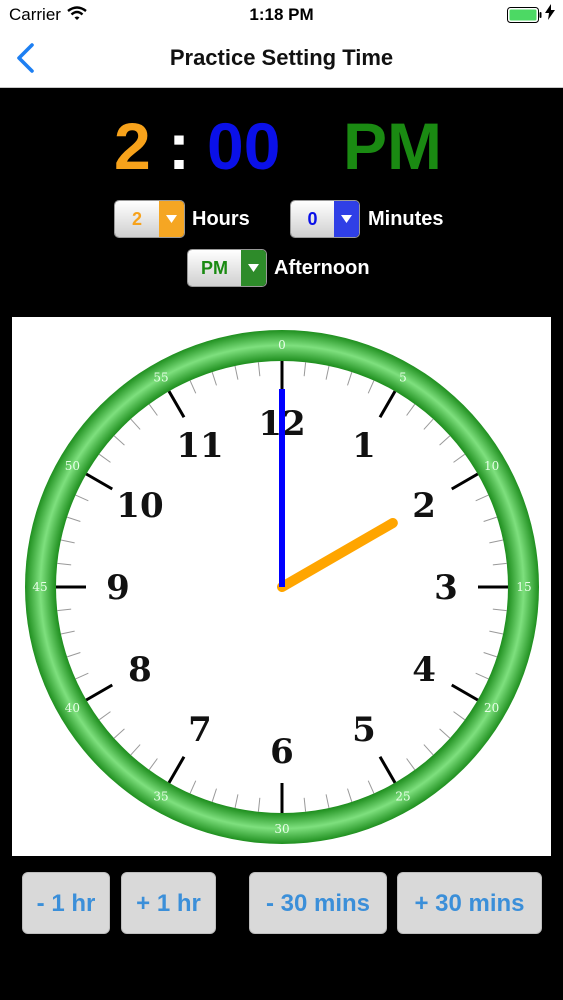 This screenshot has height=1000, width=563. Describe the element at coordinates (214, 268) in the screenshot. I see `period-dropdown-value: PM` at that location.